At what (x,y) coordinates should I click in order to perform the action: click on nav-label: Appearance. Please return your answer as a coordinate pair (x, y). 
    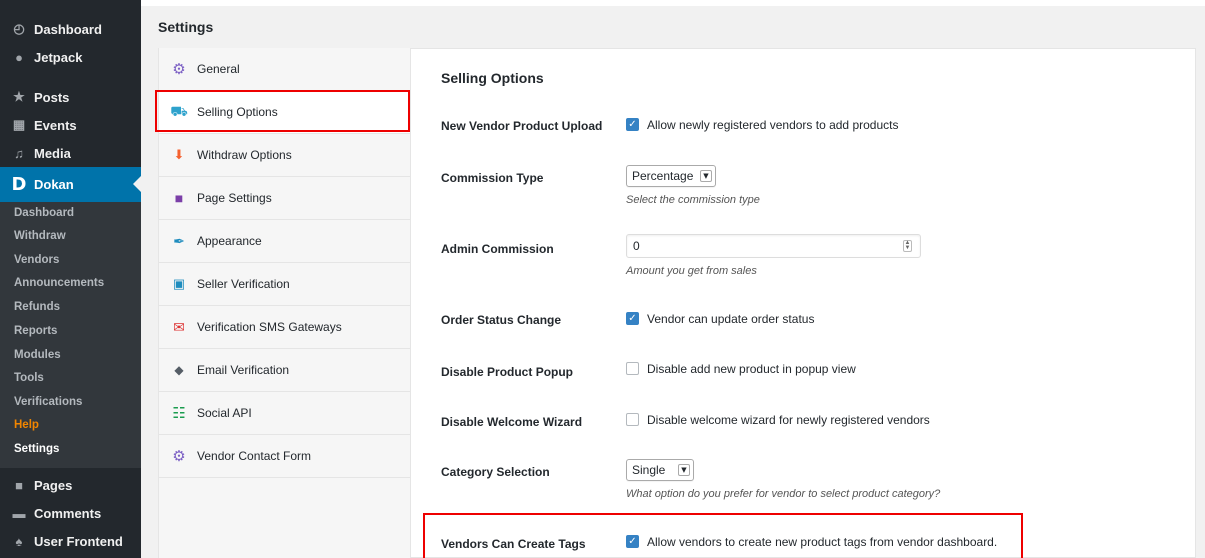
    Looking at the image, I should click on (229, 241).